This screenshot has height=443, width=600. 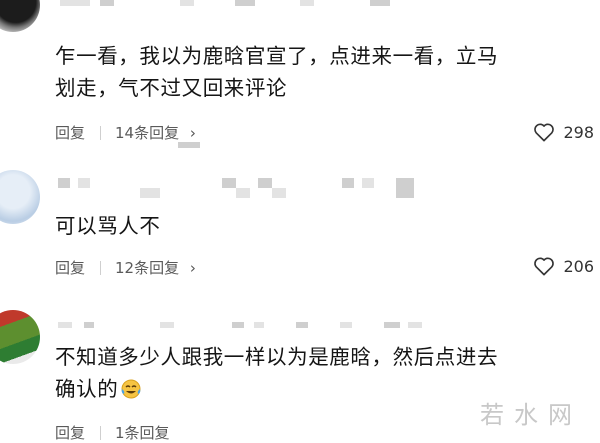 I want to click on comment-actions: 回复 12条回复 ›, so click(x=125, y=267).